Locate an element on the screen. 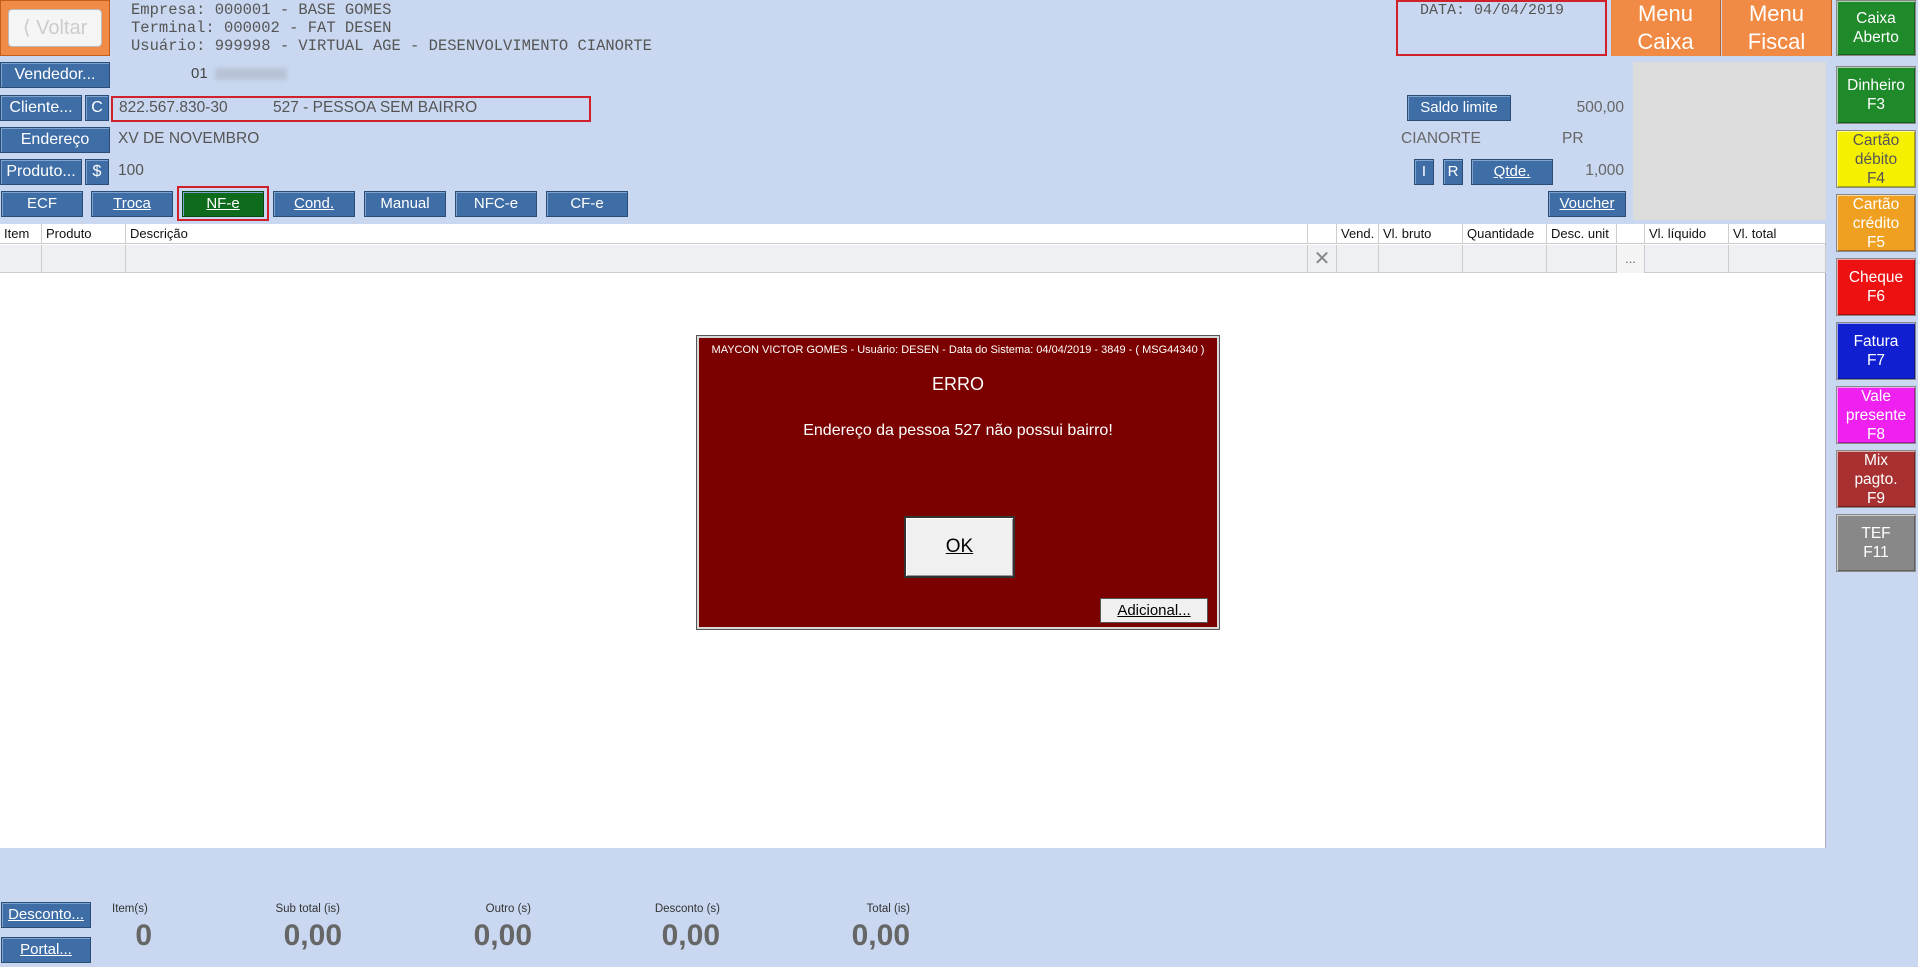  fatura-label-line: F7 is located at coordinates (1876, 360).